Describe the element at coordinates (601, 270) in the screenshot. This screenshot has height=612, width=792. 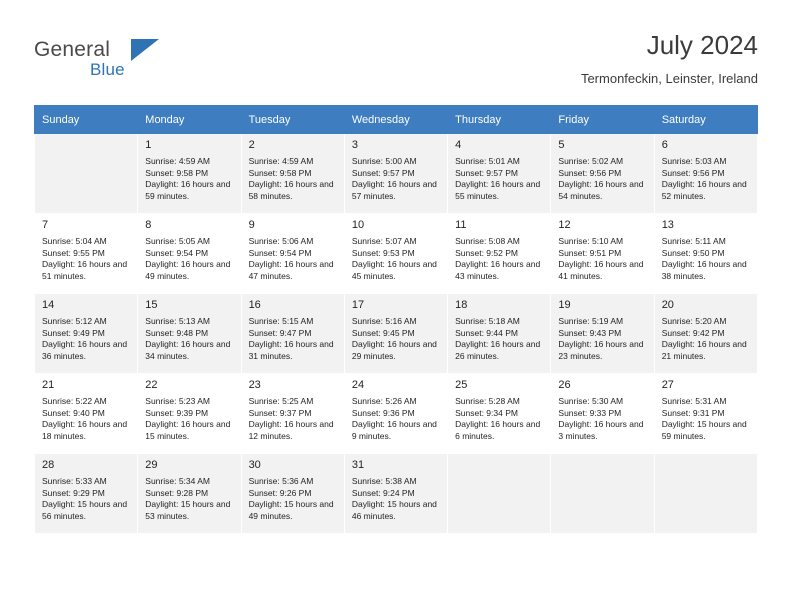
I see `daylight-text: Daylight: 16 hours and 41 minutes.` at that location.